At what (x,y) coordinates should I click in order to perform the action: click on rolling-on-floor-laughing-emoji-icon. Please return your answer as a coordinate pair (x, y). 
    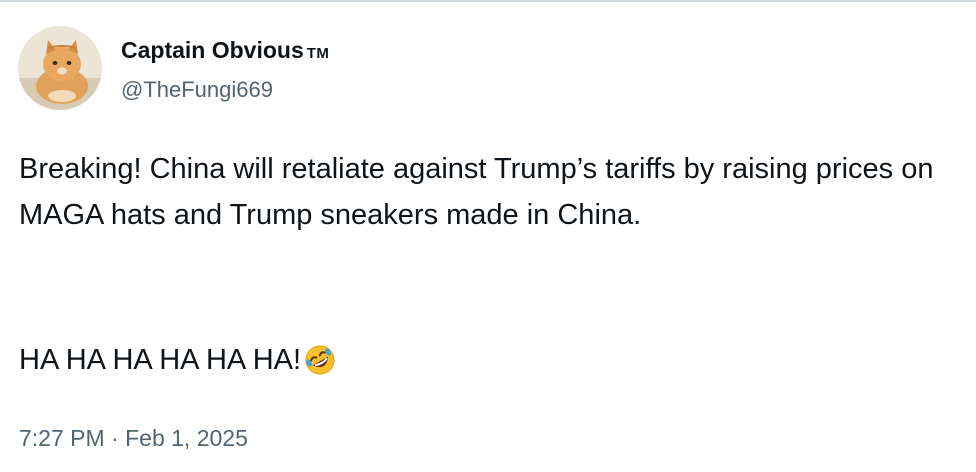
    Looking at the image, I should click on (320, 360).